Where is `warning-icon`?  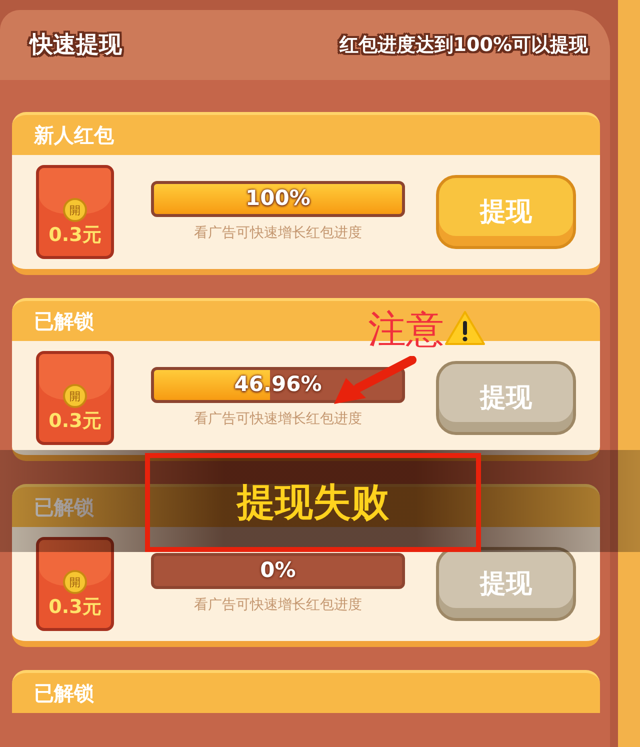 warning-icon is located at coordinates (465, 328).